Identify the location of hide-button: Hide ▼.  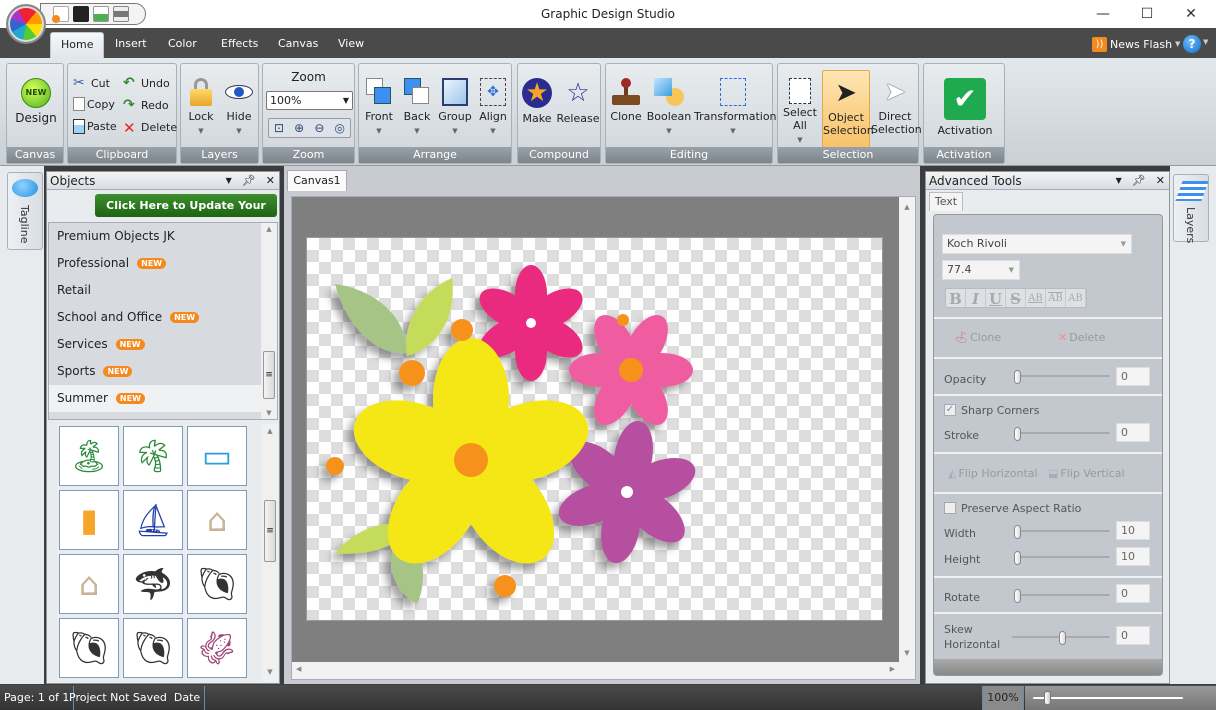
(239, 108).